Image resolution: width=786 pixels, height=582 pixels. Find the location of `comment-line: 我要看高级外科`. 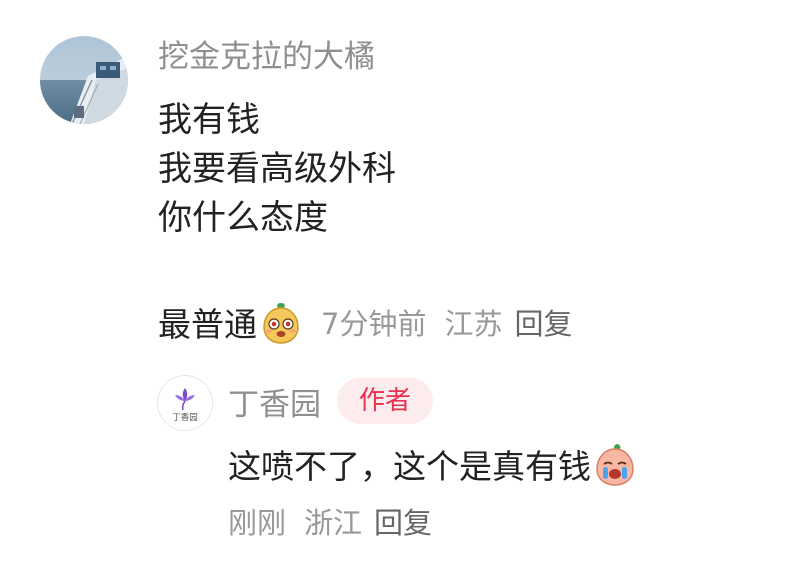

comment-line: 我要看高级外科 is located at coordinates (277, 169).